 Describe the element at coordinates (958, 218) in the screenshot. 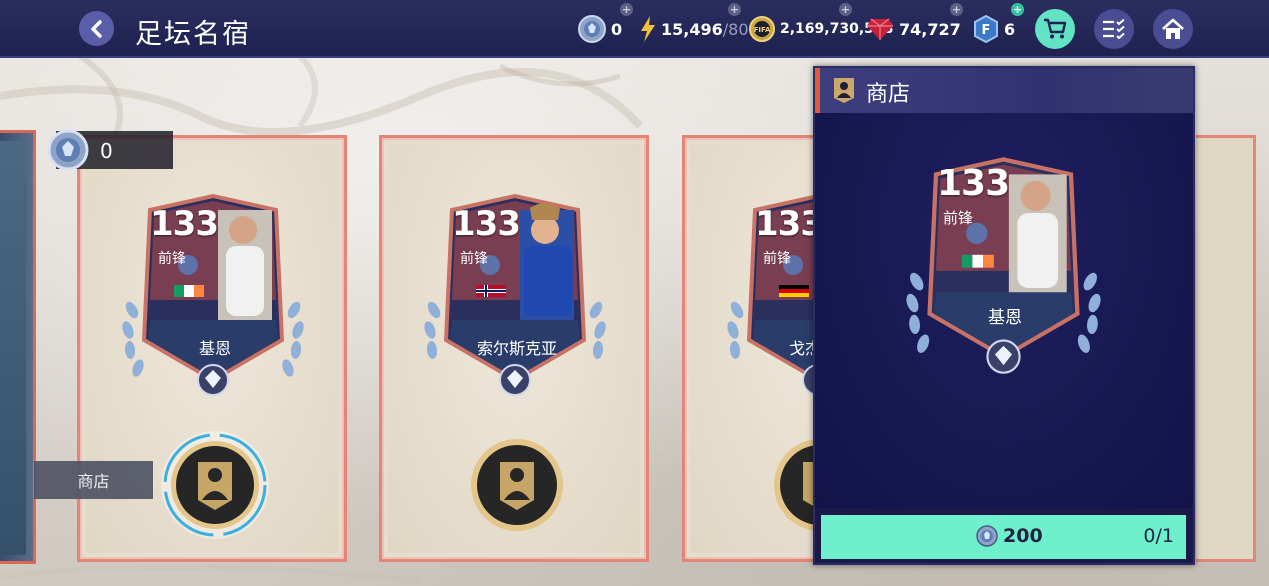

I see `shop-card-position: 前锋` at that location.